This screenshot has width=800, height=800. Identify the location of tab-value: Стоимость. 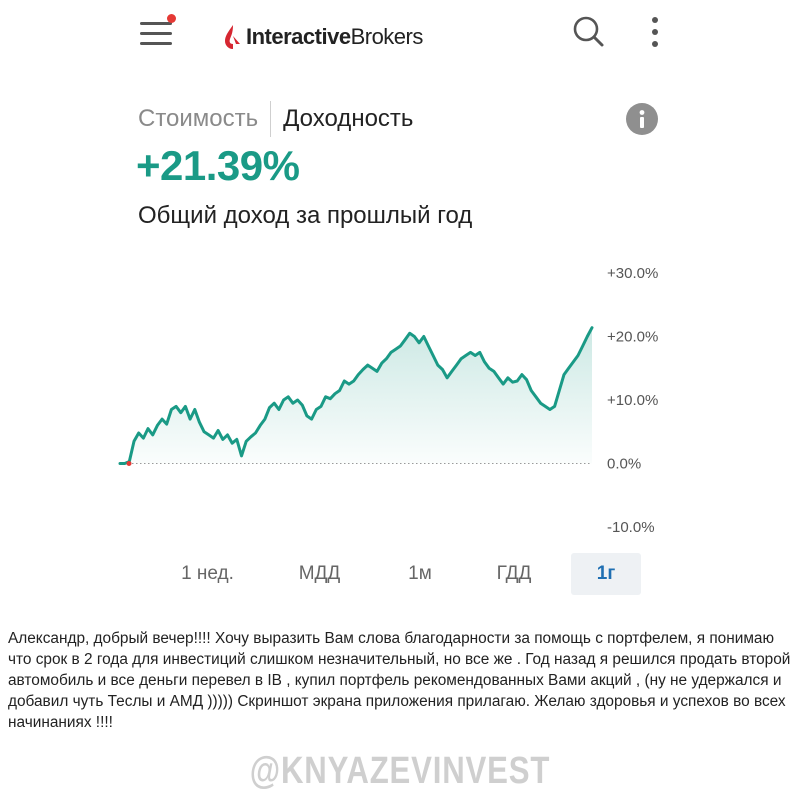
(198, 119).